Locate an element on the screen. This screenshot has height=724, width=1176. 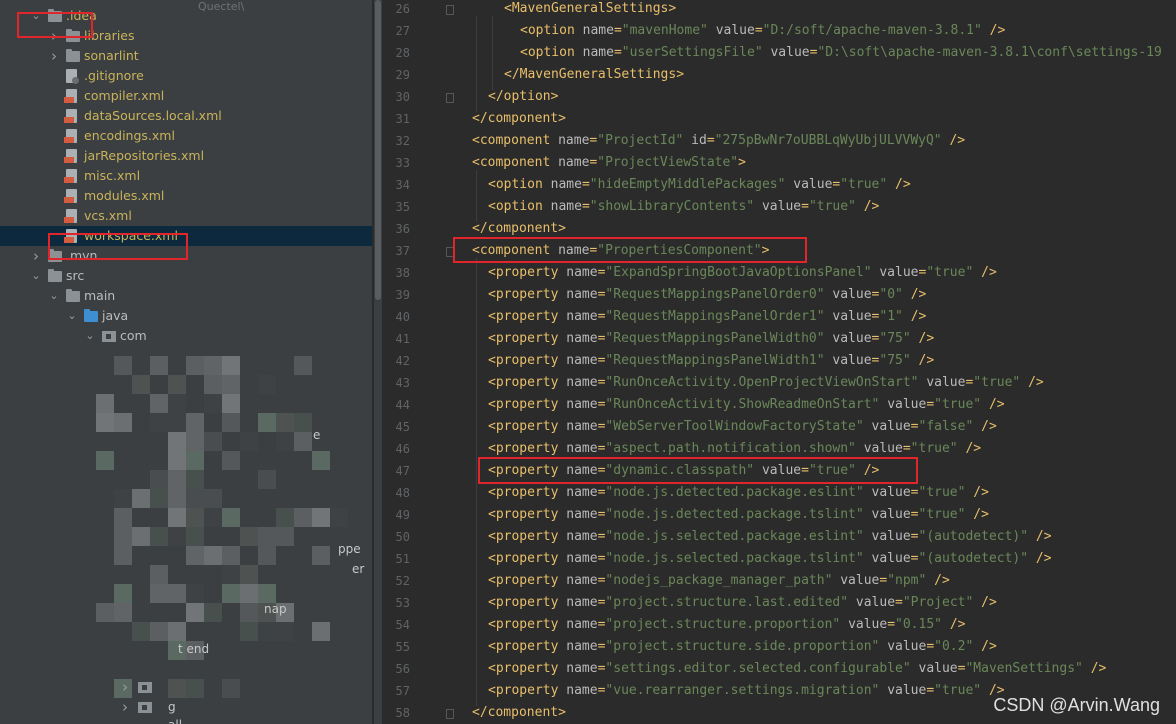
tree-item-vcs-xml: vcs.xml is located at coordinates (186, 216).